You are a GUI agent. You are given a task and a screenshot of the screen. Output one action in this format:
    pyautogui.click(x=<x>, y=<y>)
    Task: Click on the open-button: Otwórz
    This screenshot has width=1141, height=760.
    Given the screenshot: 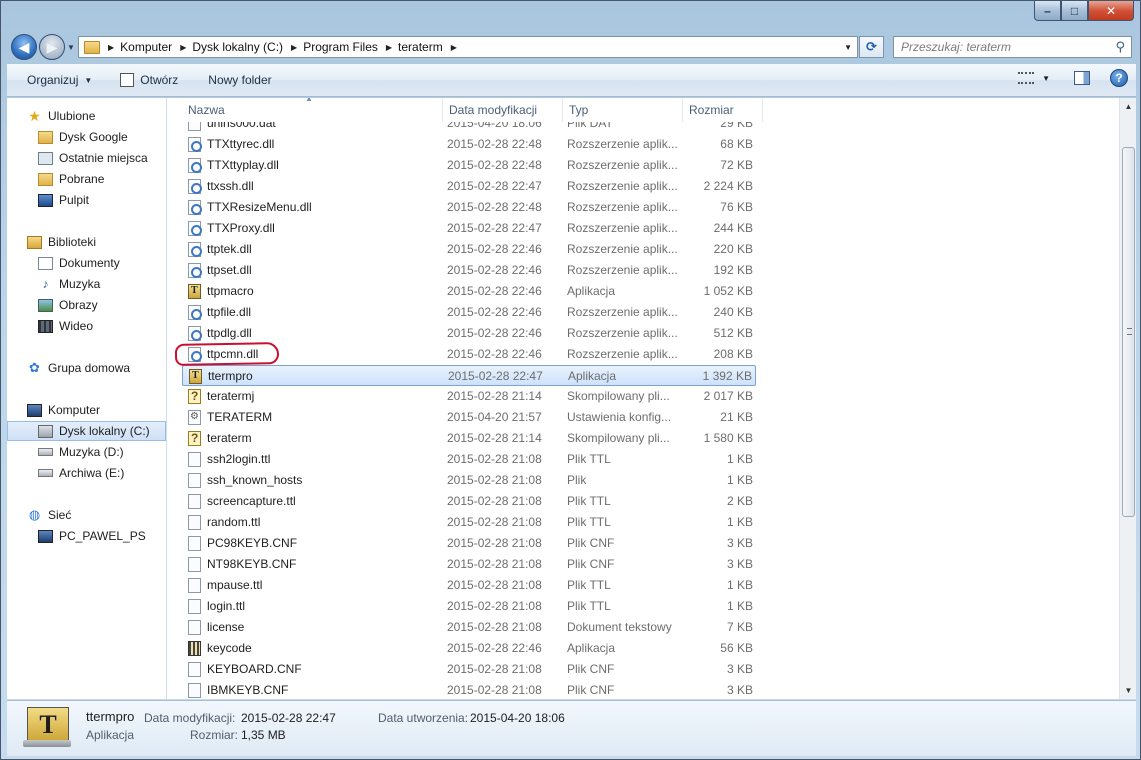 What is the action you would take?
    pyautogui.click(x=149, y=80)
    